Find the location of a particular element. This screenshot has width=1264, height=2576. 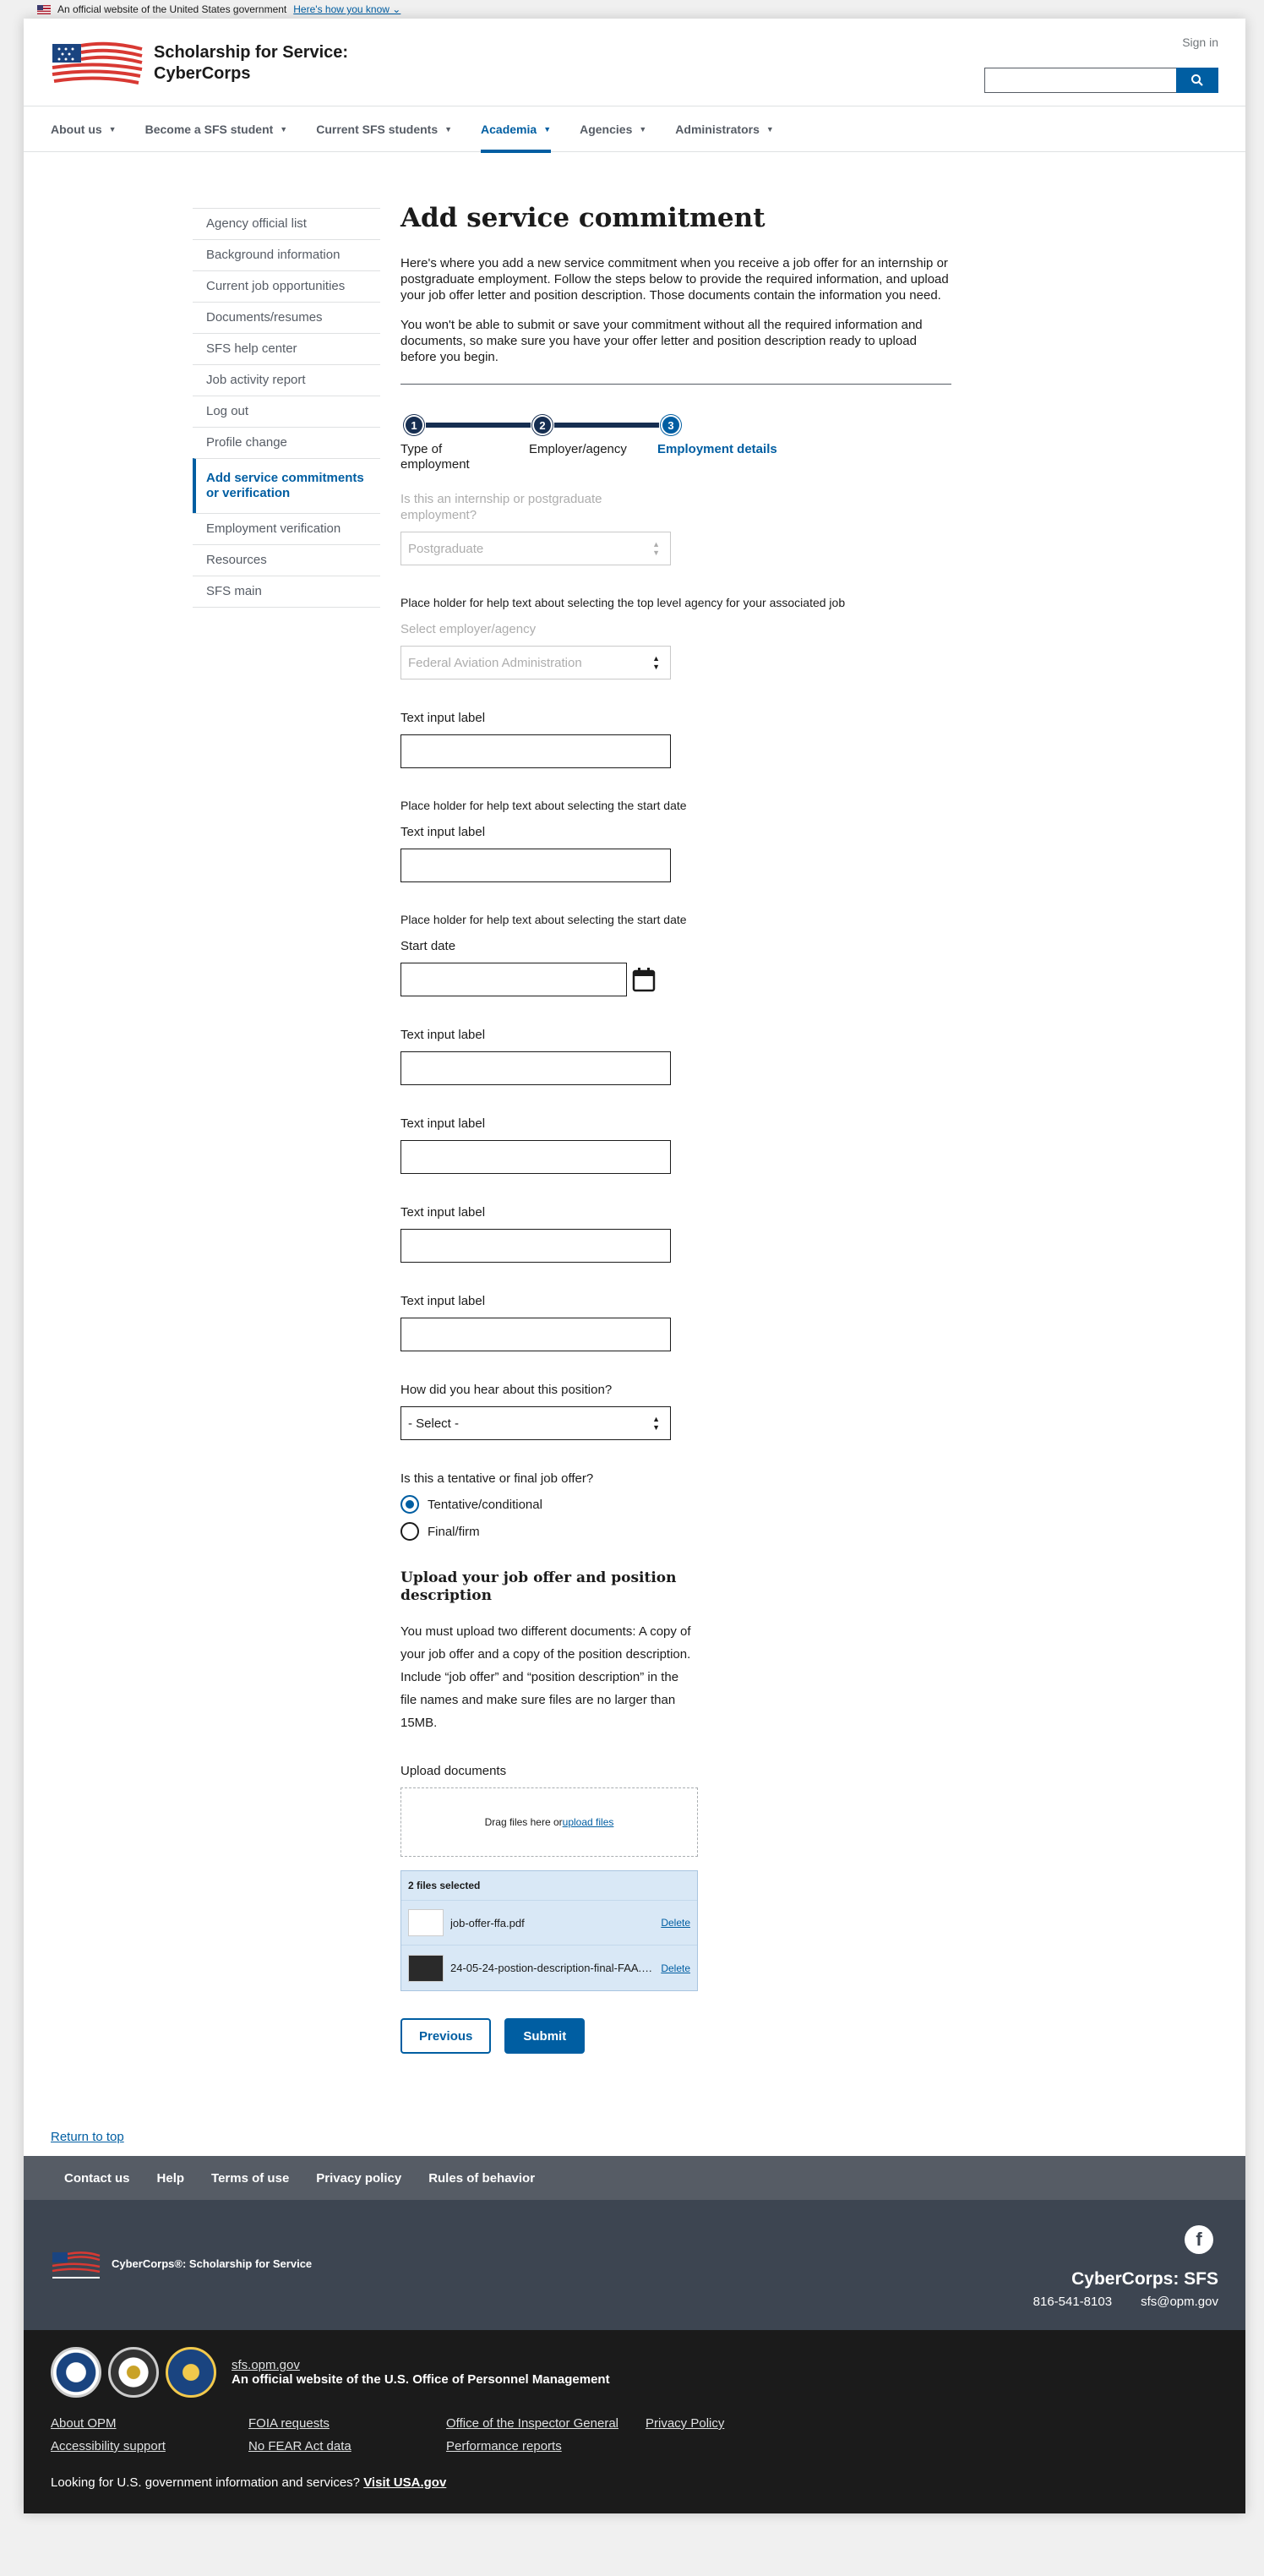

chevron-down-icon: ▼ is located at coordinates (770, 129).